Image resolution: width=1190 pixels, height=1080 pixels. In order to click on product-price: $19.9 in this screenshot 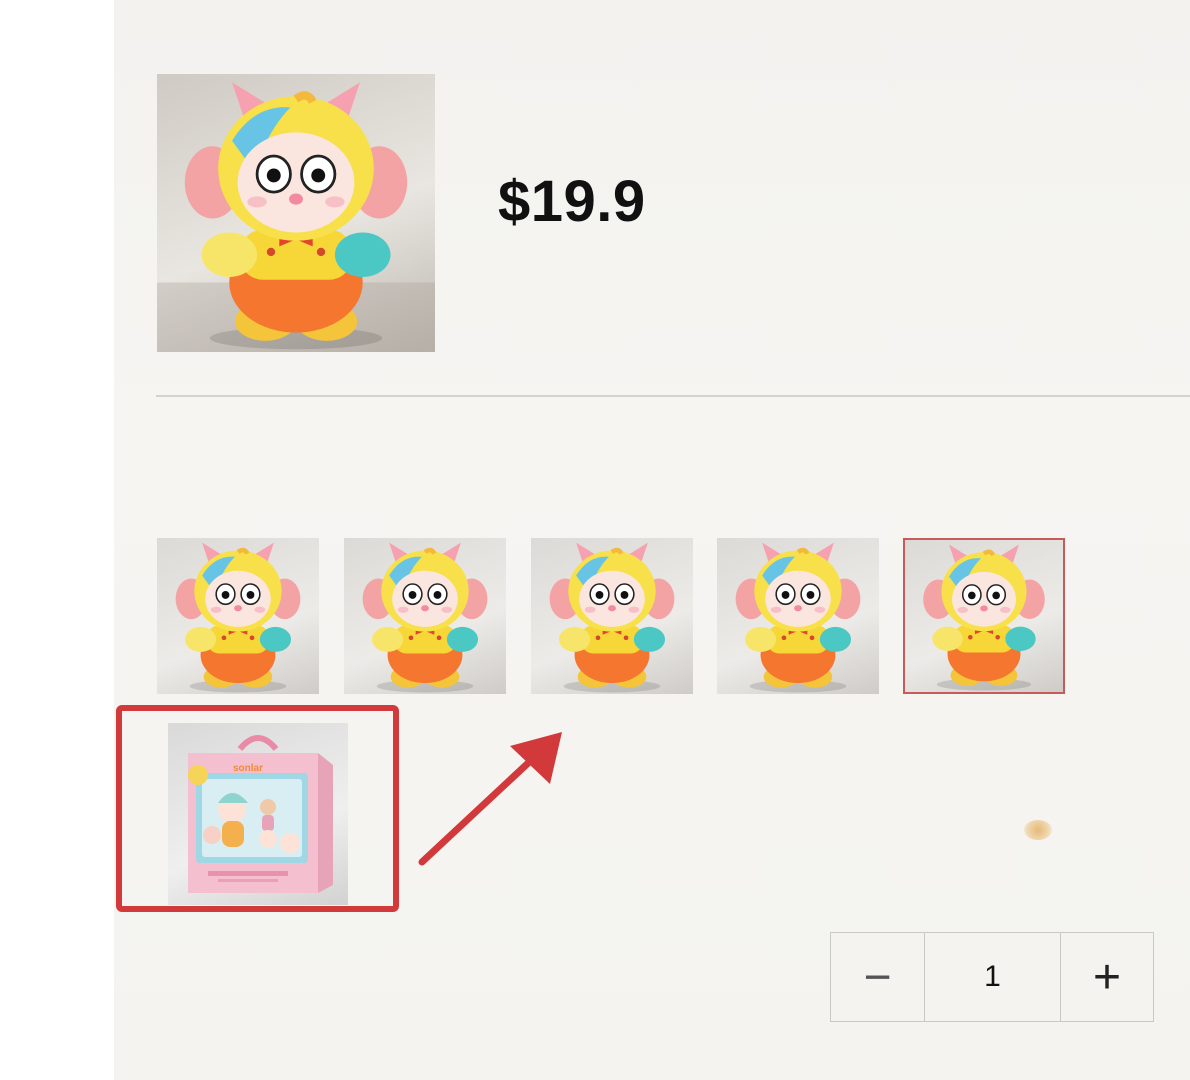, I will do `click(572, 201)`.